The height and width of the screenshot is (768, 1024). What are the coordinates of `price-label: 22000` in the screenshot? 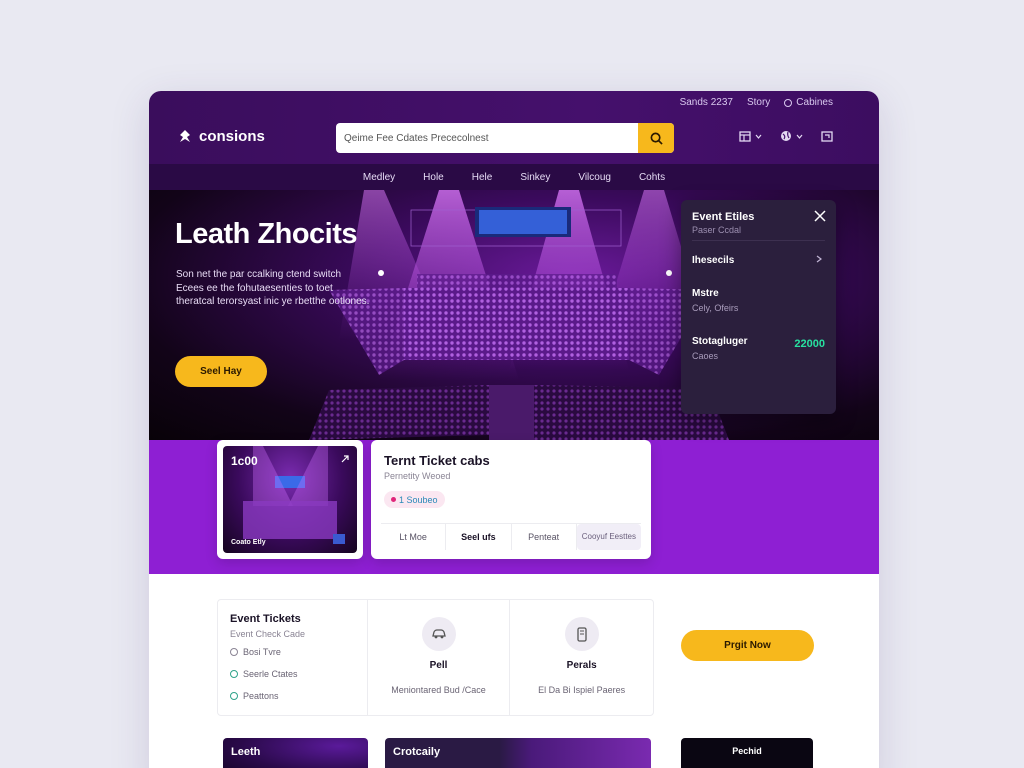 It's located at (809, 344).